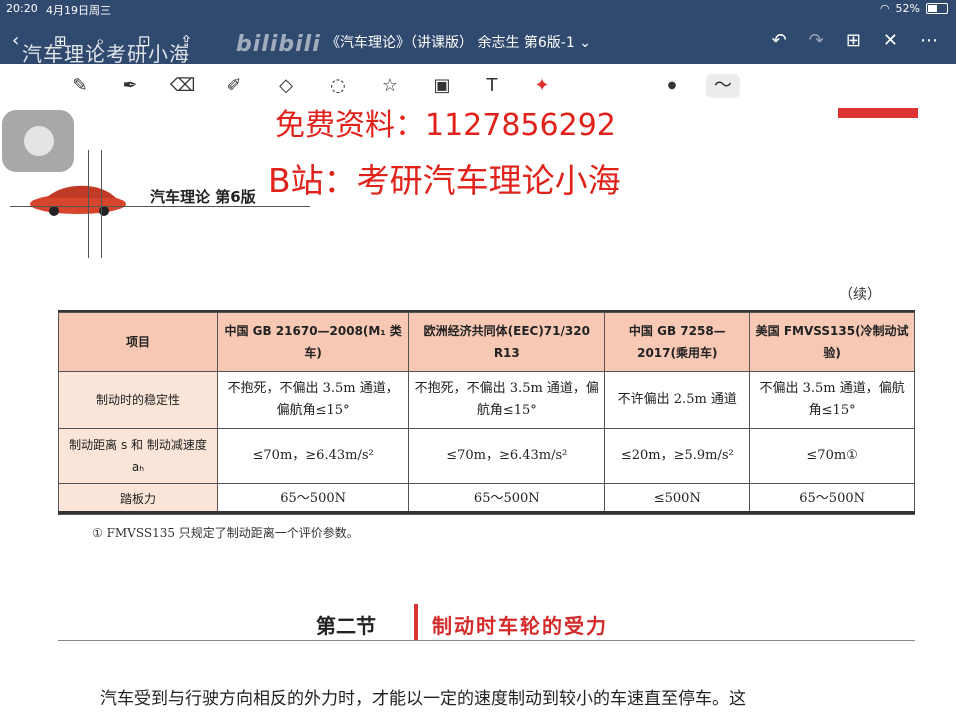 The height and width of the screenshot is (720, 956). I want to click on row-label: 制动距离 s 和 制动减速度 aₕ, so click(138, 456).